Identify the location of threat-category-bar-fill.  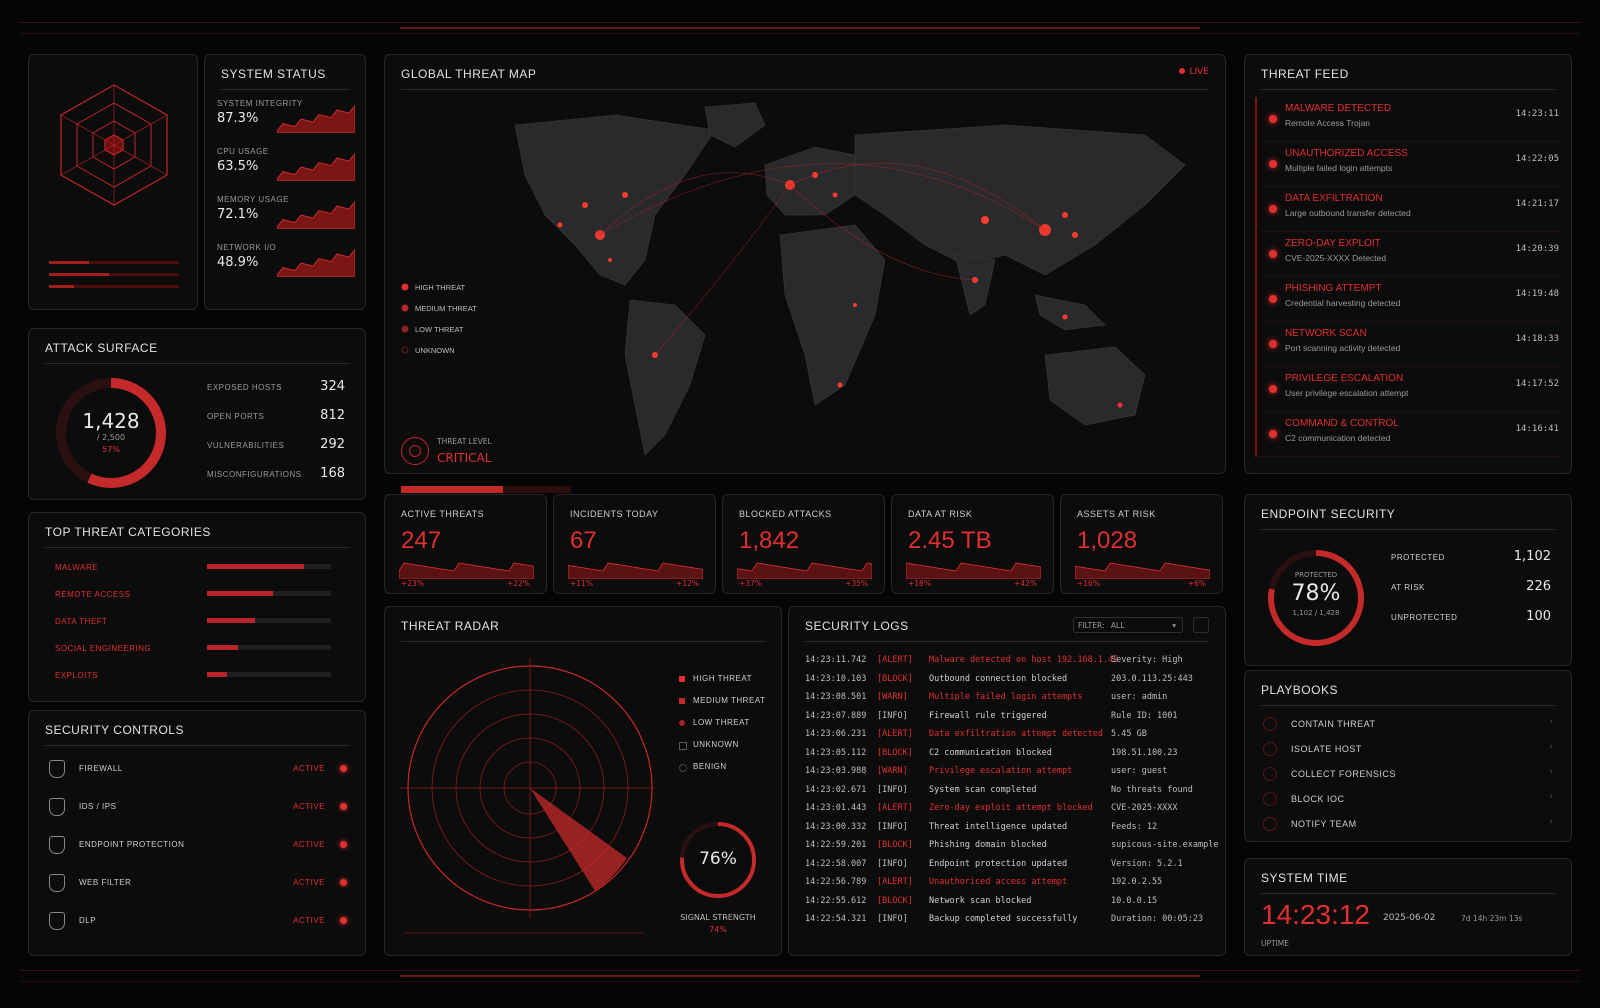
(231, 620).